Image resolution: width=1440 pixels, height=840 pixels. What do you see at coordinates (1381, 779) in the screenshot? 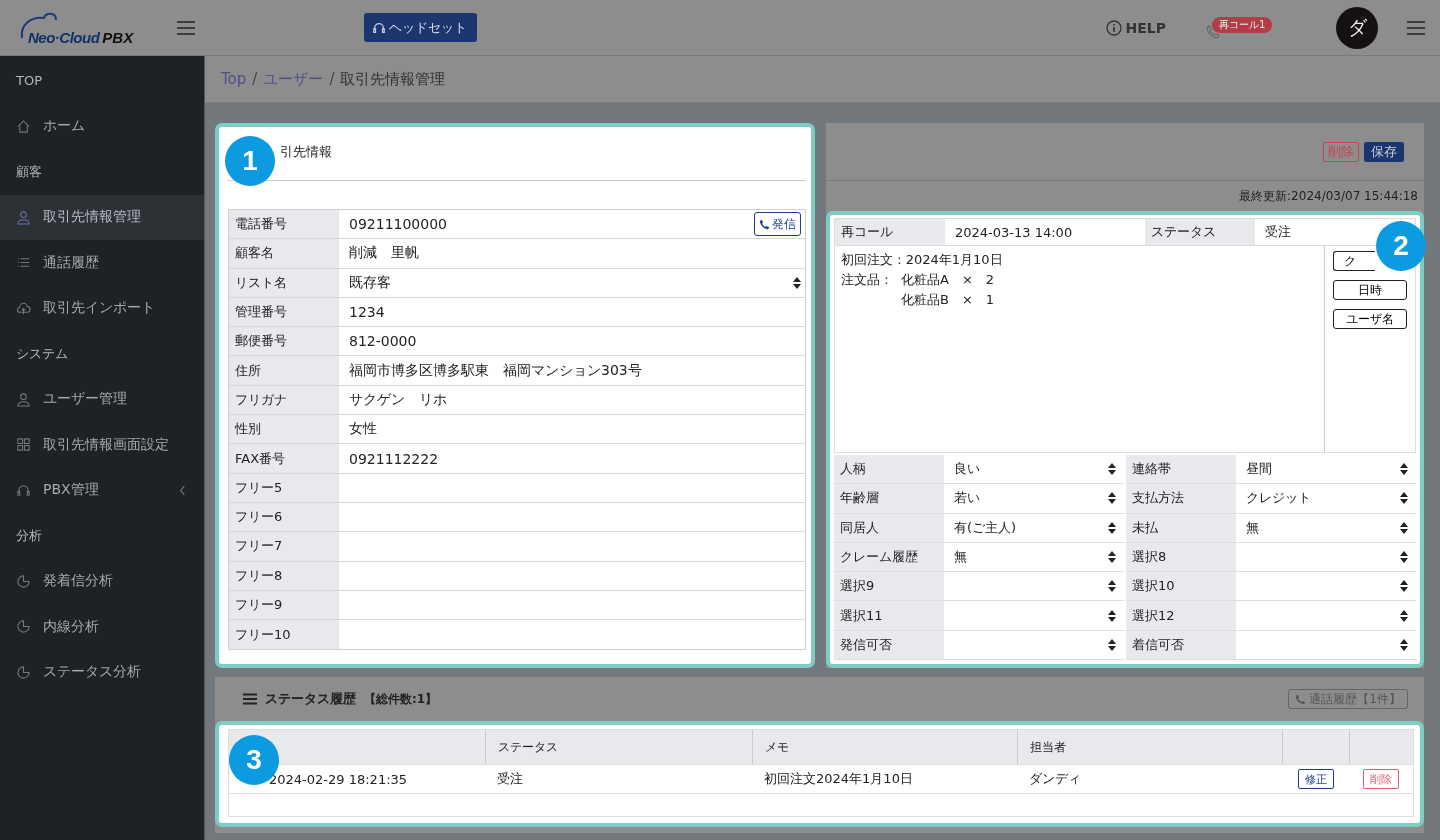
I see `delete-button: 削除` at bounding box center [1381, 779].